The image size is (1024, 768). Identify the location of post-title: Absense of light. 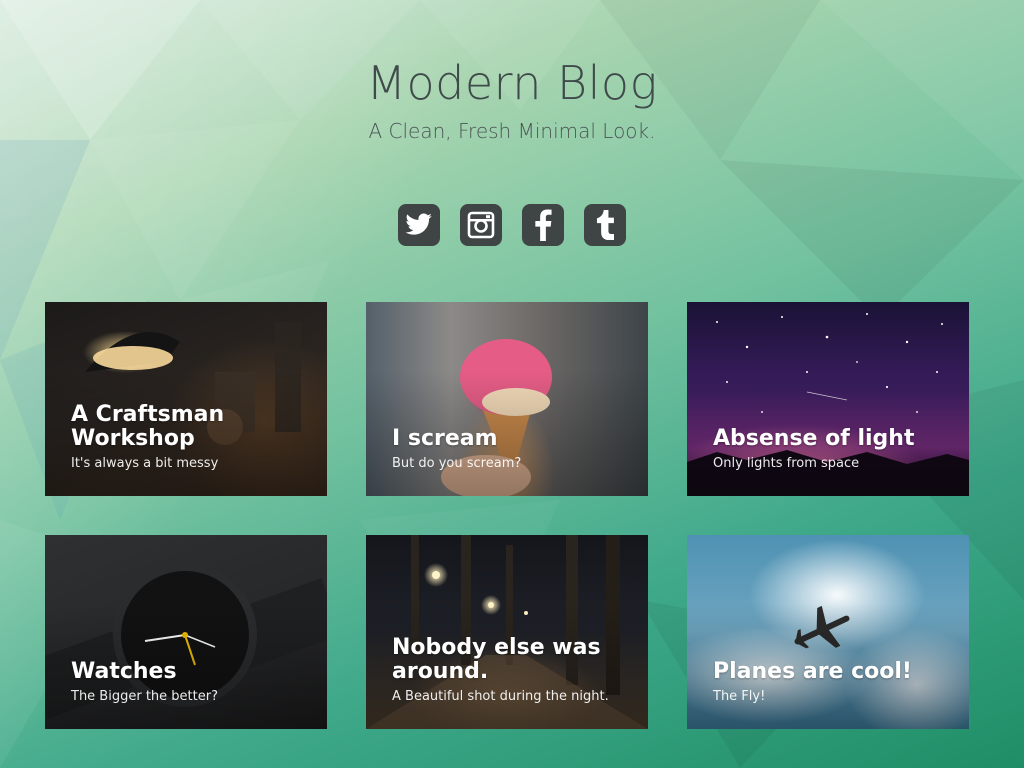
(814, 438).